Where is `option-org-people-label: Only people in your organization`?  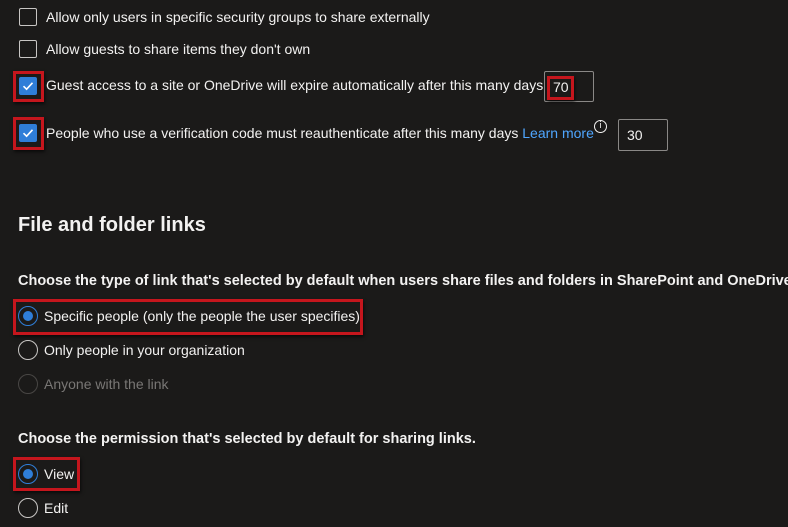 option-org-people-label: Only people in your organization is located at coordinates (144, 350).